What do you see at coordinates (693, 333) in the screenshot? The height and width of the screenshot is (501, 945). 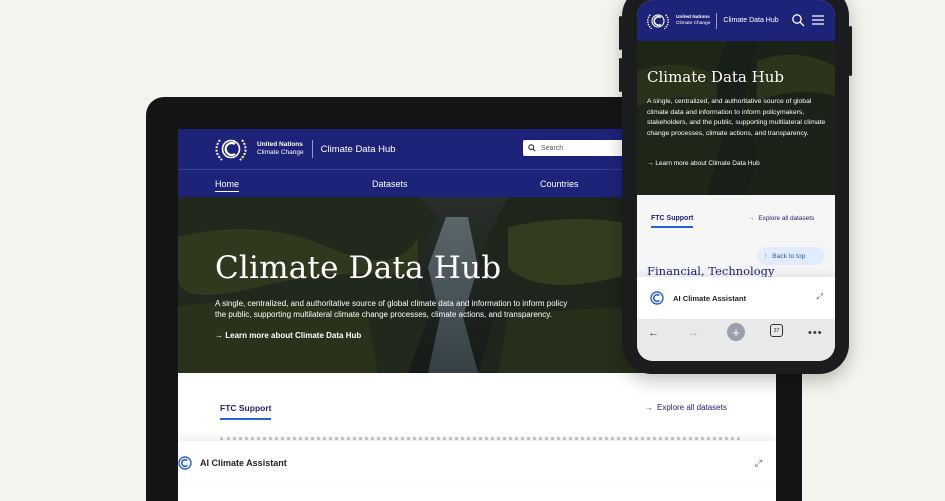 I see `forward-icon: →` at bounding box center [693, 333].